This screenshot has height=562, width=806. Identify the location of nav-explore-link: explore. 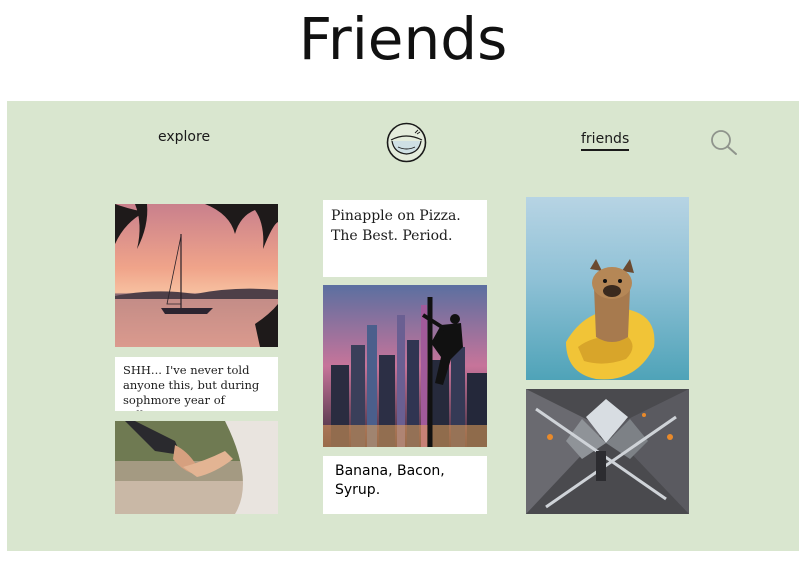
(184, 137).